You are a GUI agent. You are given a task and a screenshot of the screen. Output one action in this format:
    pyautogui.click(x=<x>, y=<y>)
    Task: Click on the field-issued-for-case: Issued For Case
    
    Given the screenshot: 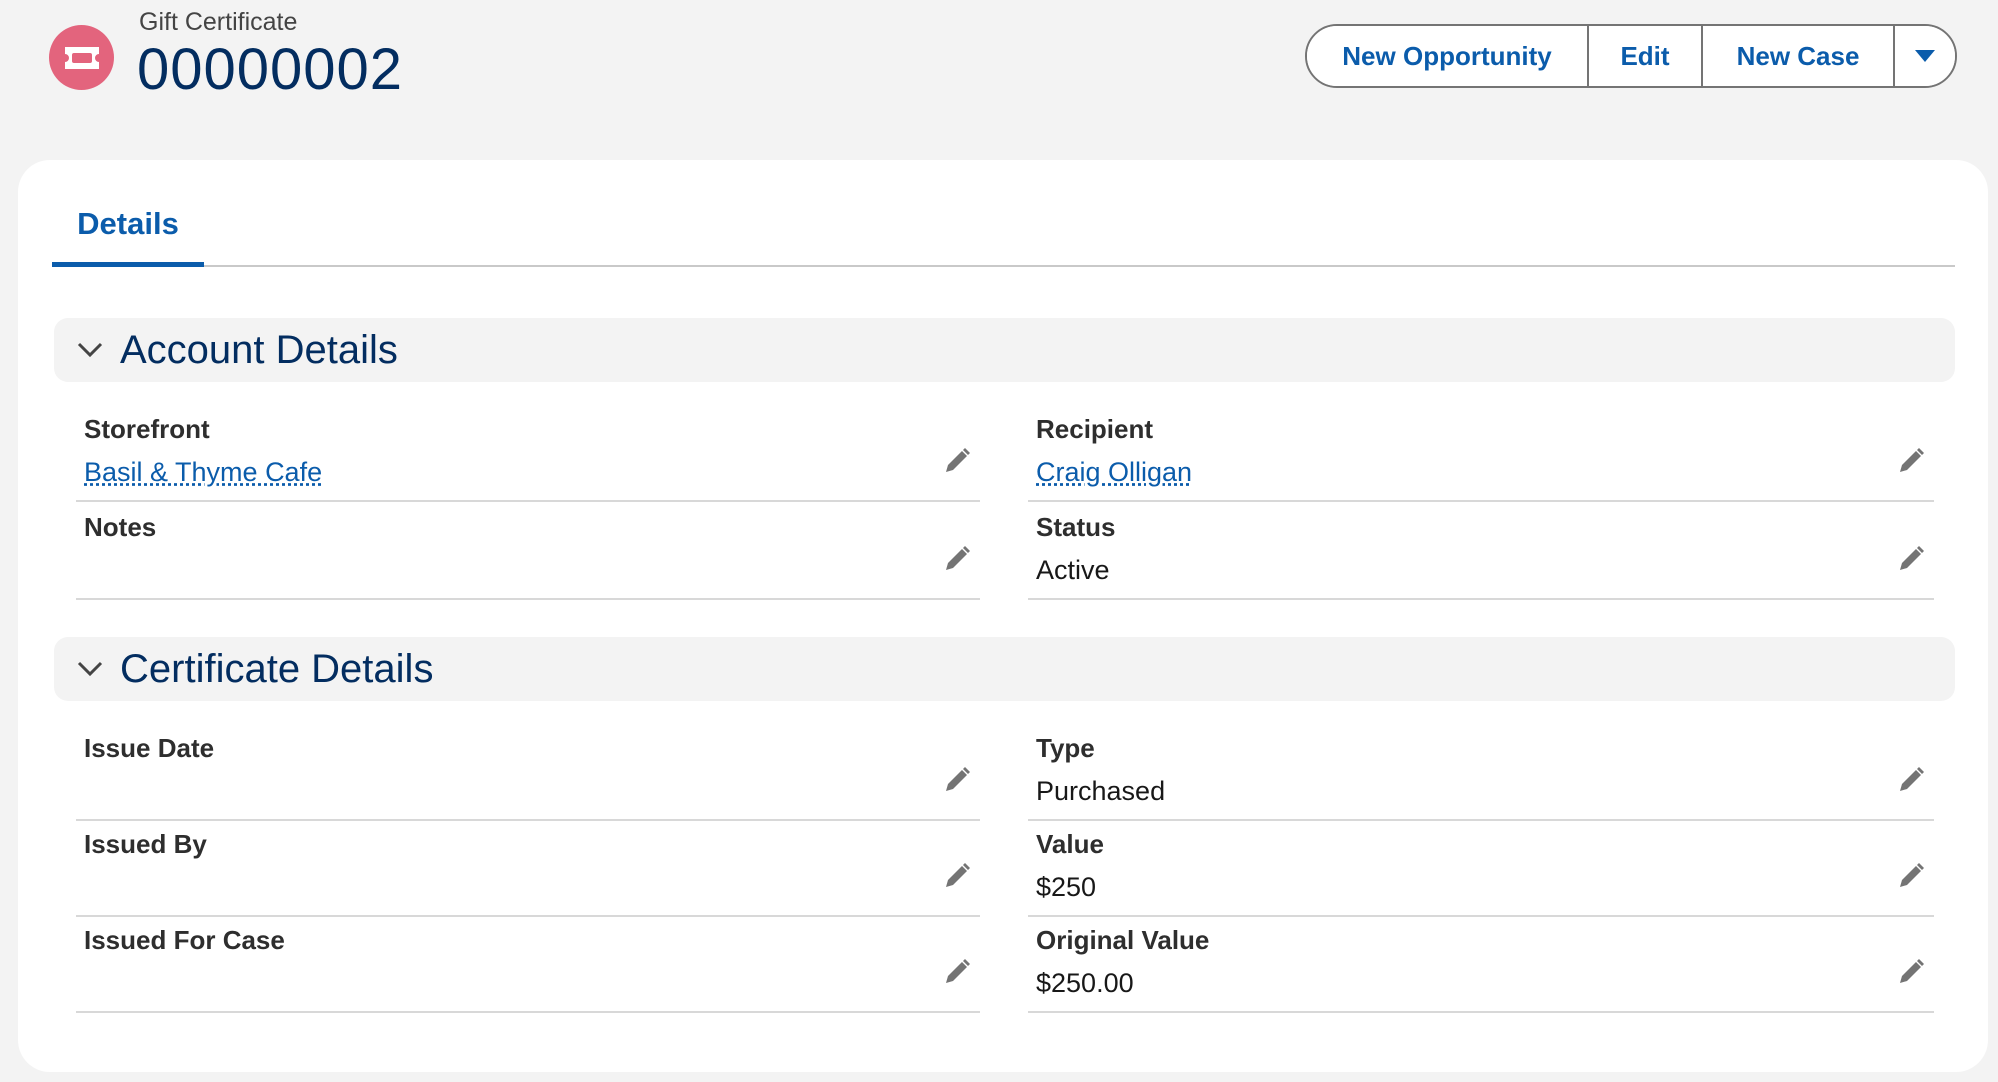 What is the action you would take?
    pyautogui.click(x=528, y=965)
    